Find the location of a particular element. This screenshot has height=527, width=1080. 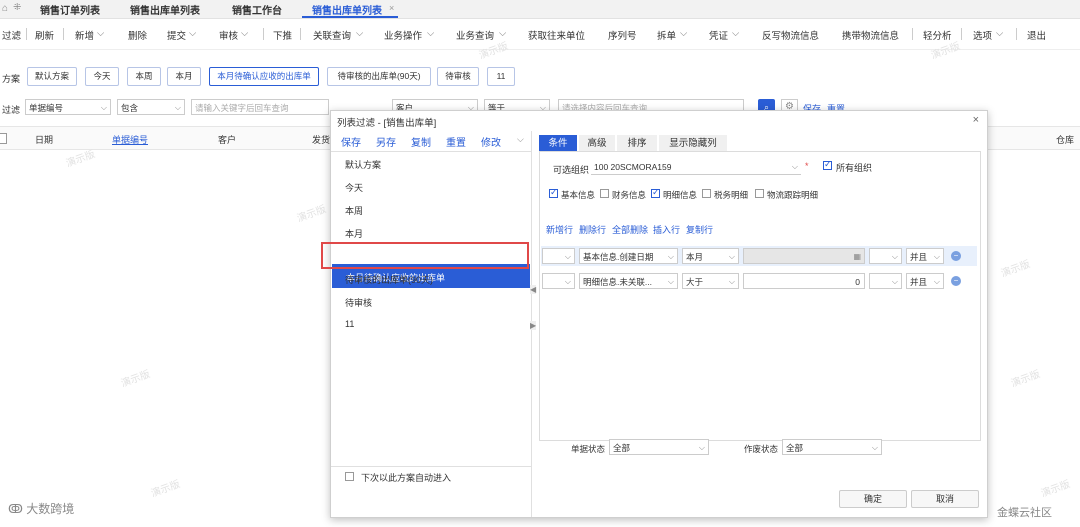

select-all-checkbox is located at coordinates (3, 138).